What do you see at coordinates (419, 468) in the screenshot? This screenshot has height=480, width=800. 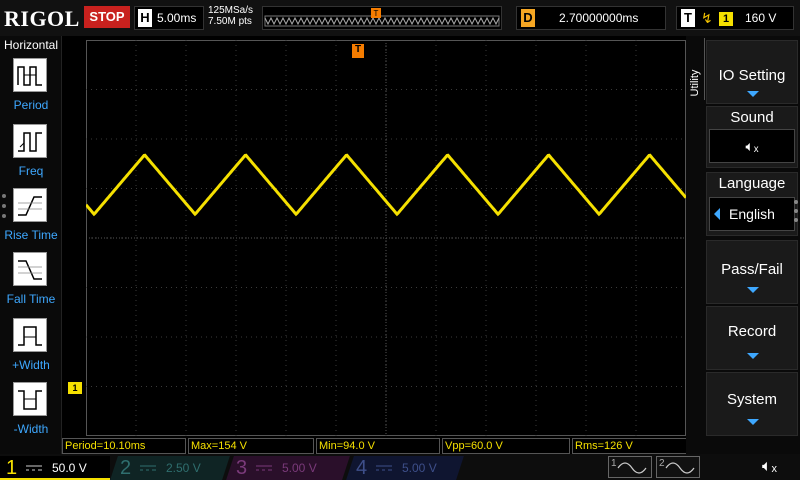 I see `channel-4-scale: 5.00 V` at bounding box center [419, 468].